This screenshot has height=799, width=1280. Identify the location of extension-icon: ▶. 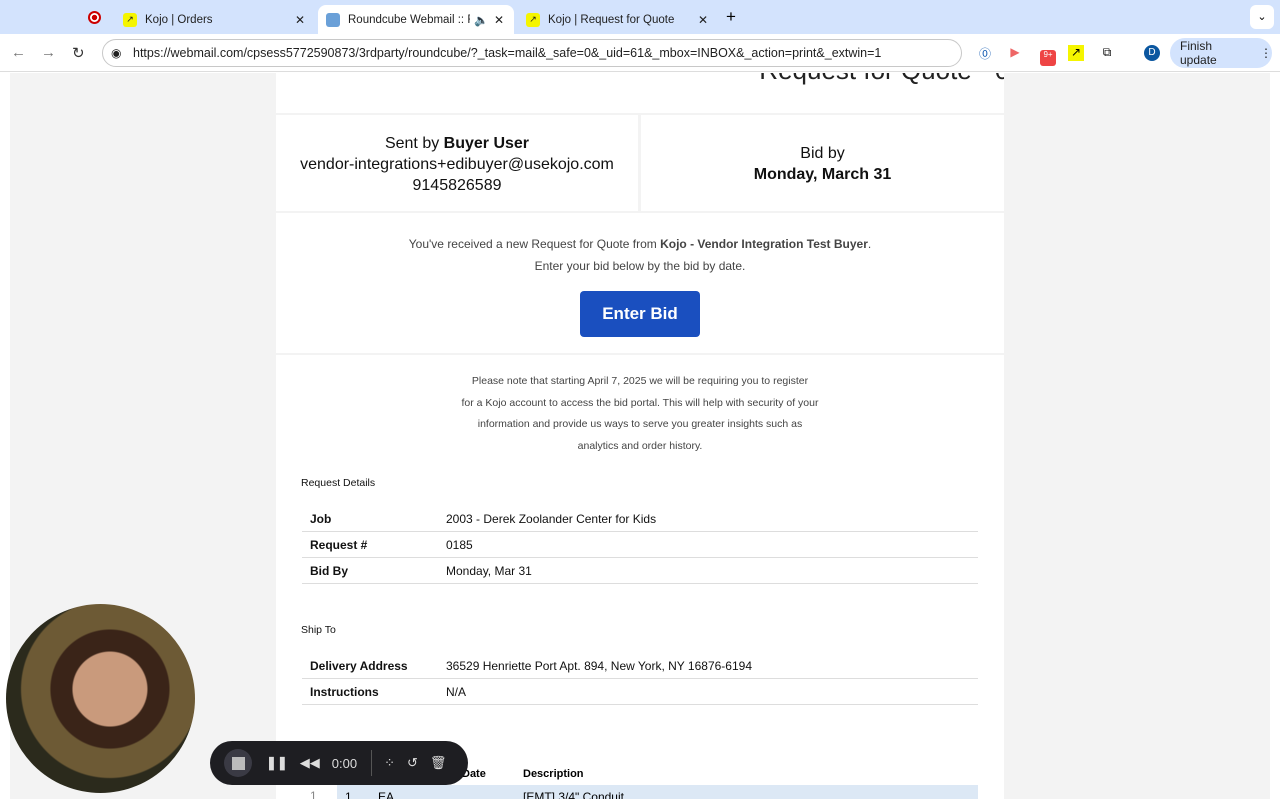
(1015, 53).